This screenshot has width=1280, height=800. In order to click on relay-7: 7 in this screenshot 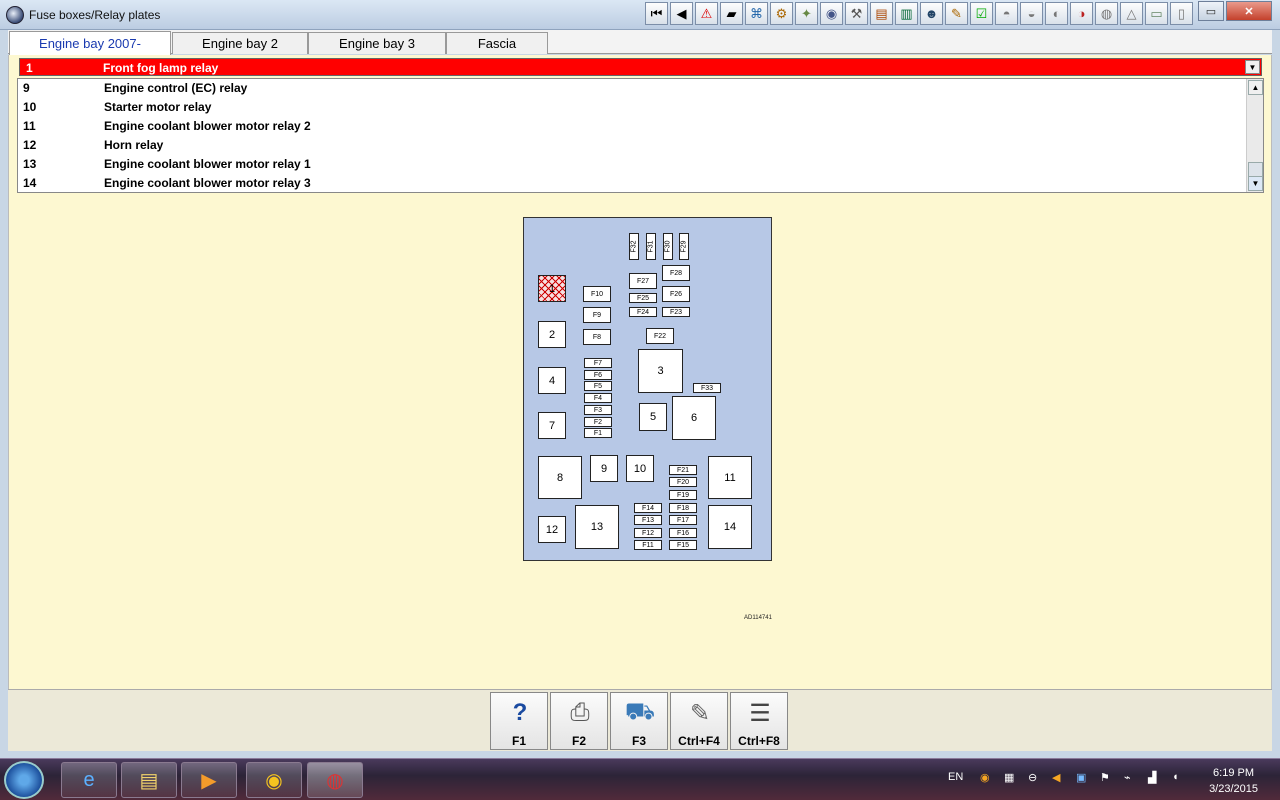, I will do `click(552, 425)`.